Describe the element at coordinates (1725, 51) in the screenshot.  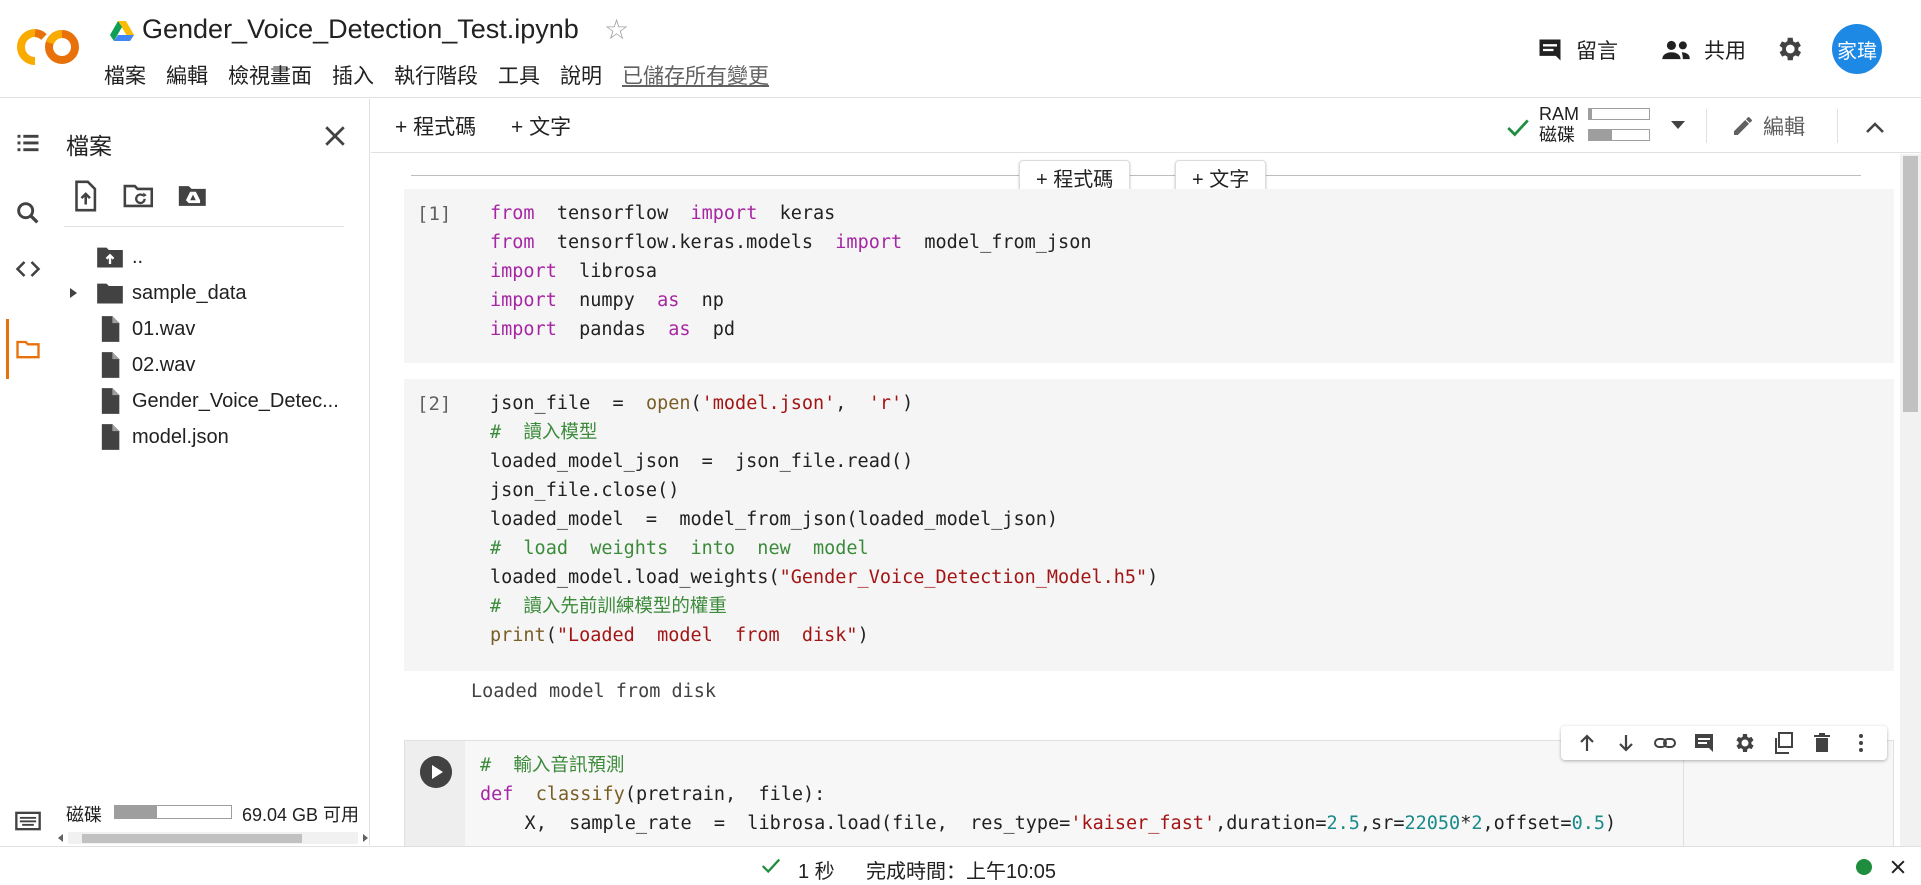
I see `share-label: 共用` at that location.